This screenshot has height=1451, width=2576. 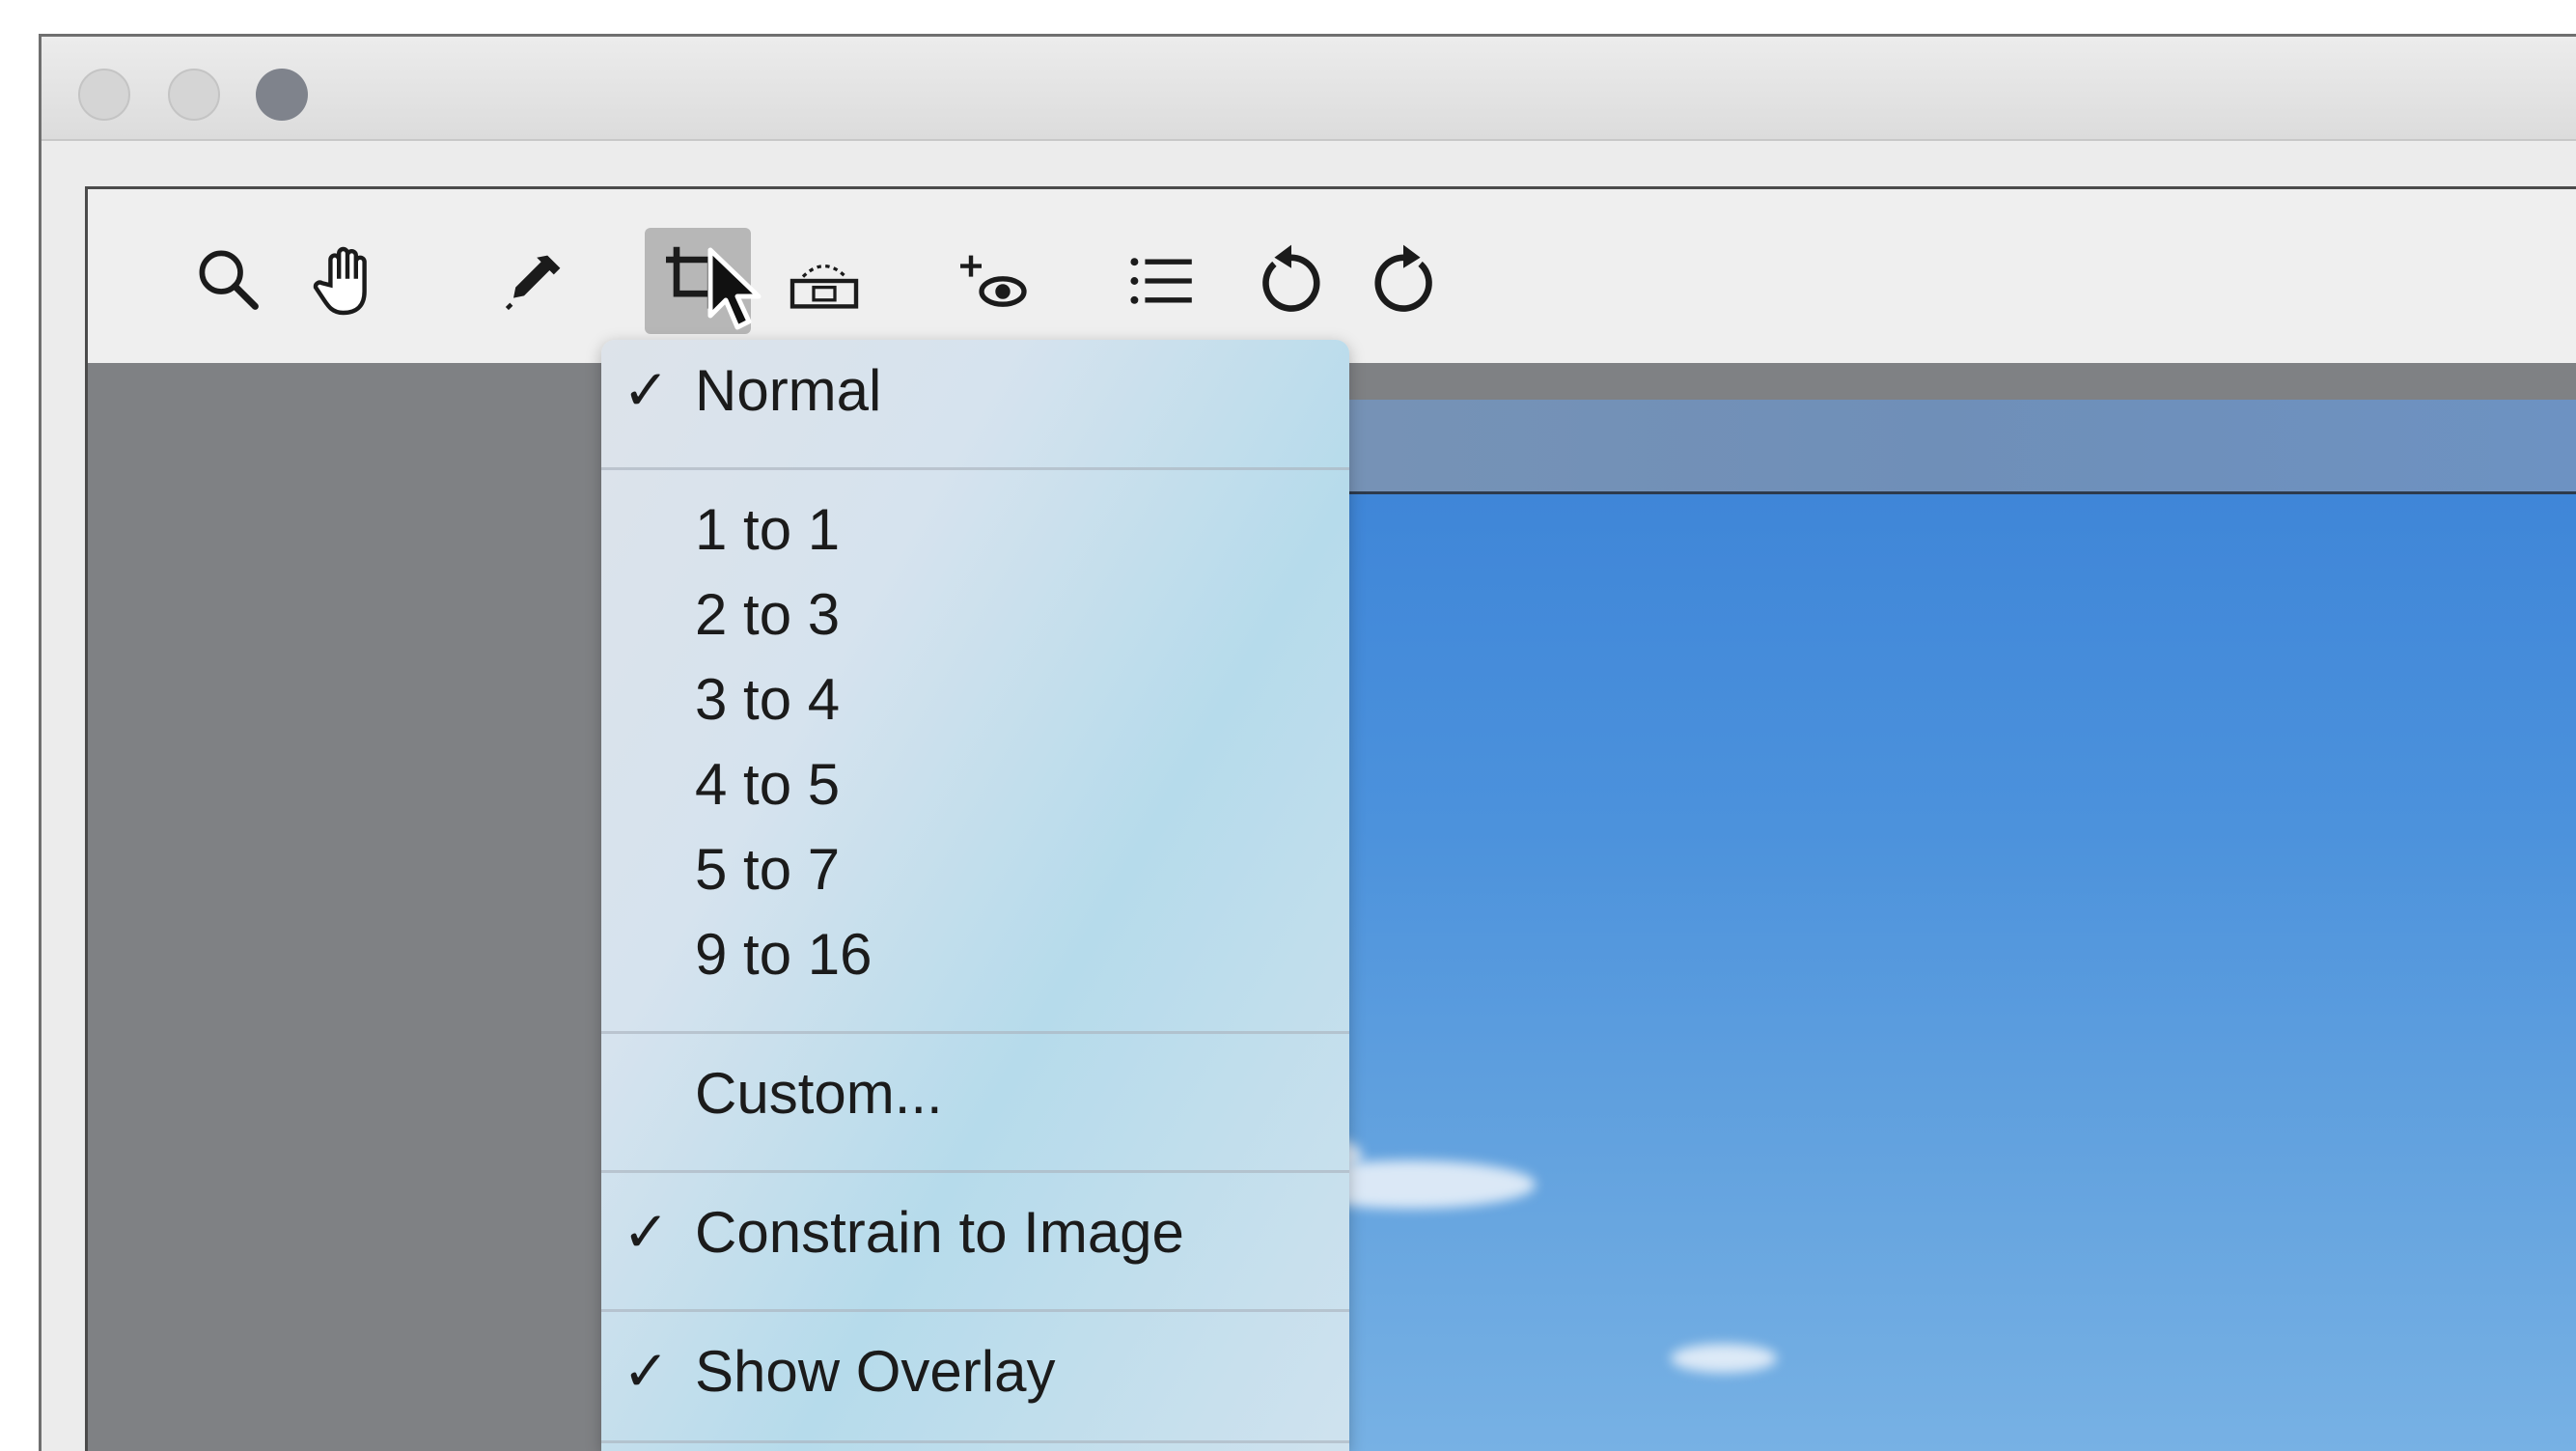 I want to click on zoom-button, so click(x=282, y=95).